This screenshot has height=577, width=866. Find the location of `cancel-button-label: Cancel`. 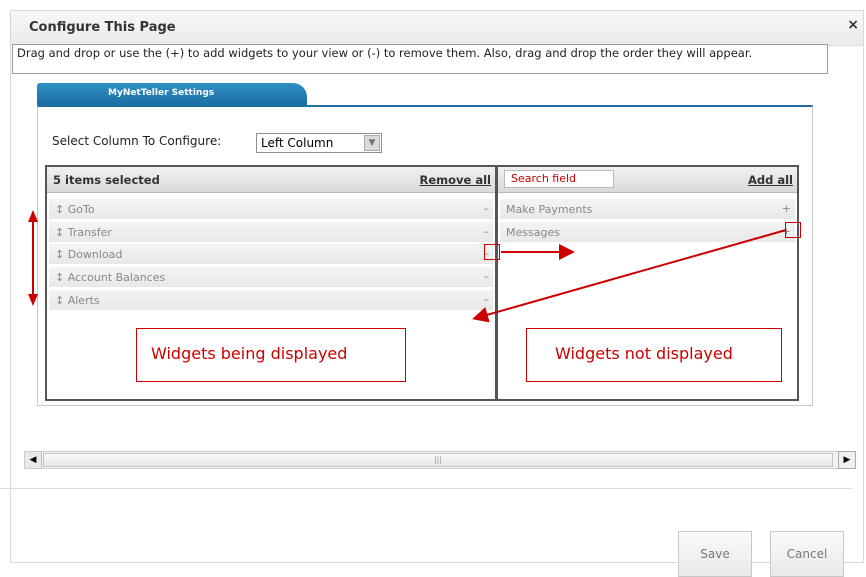

cancel-button-label: Cancel is located at coordinates (807, 554).